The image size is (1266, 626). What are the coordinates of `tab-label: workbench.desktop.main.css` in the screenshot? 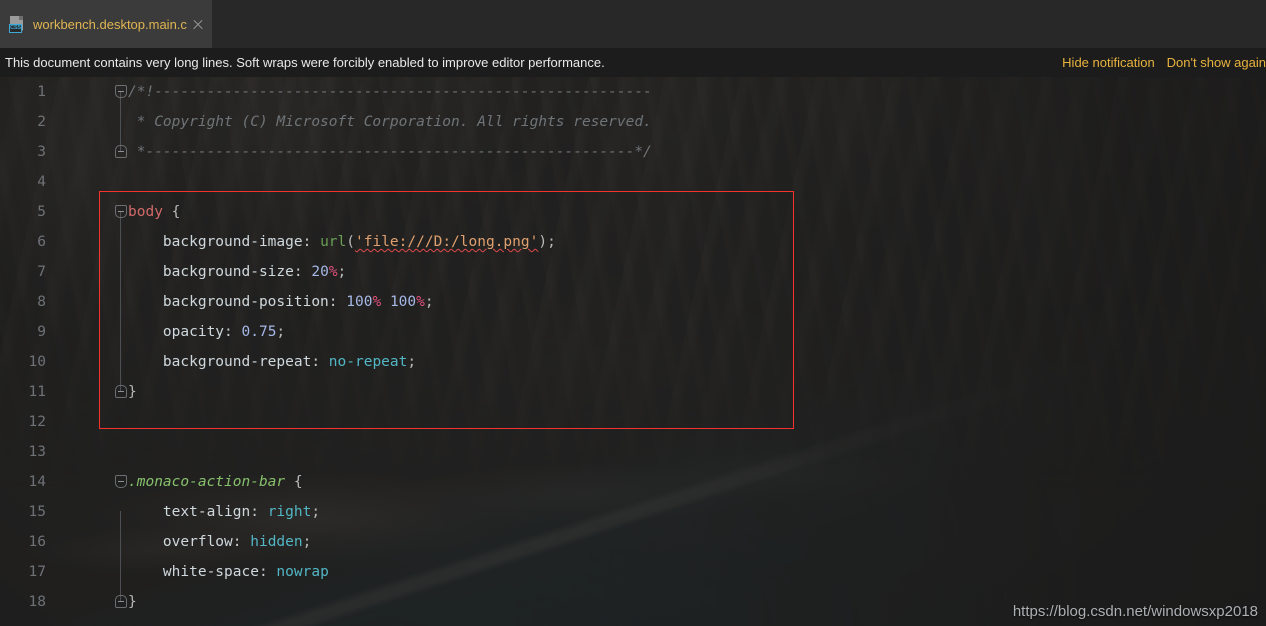 It's located at (110, 24).